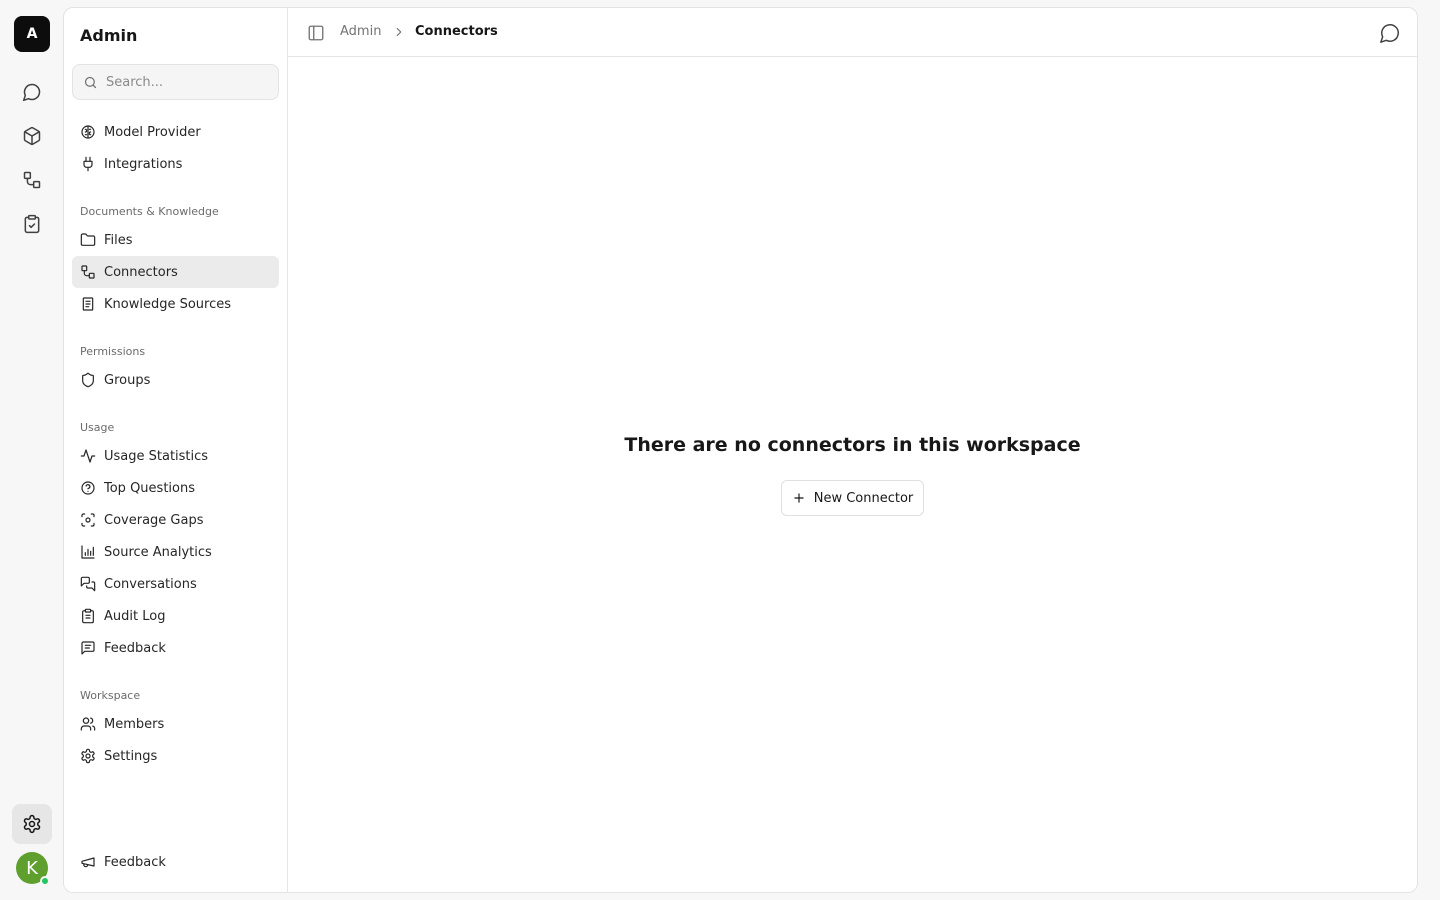 The width and height of the screenshot is (1440, 900). What do you see at coordinates (175, 616) in the screenshot?
I see `sidebar-item-audit-log: Audit Log` at bounding box center [175, 616].